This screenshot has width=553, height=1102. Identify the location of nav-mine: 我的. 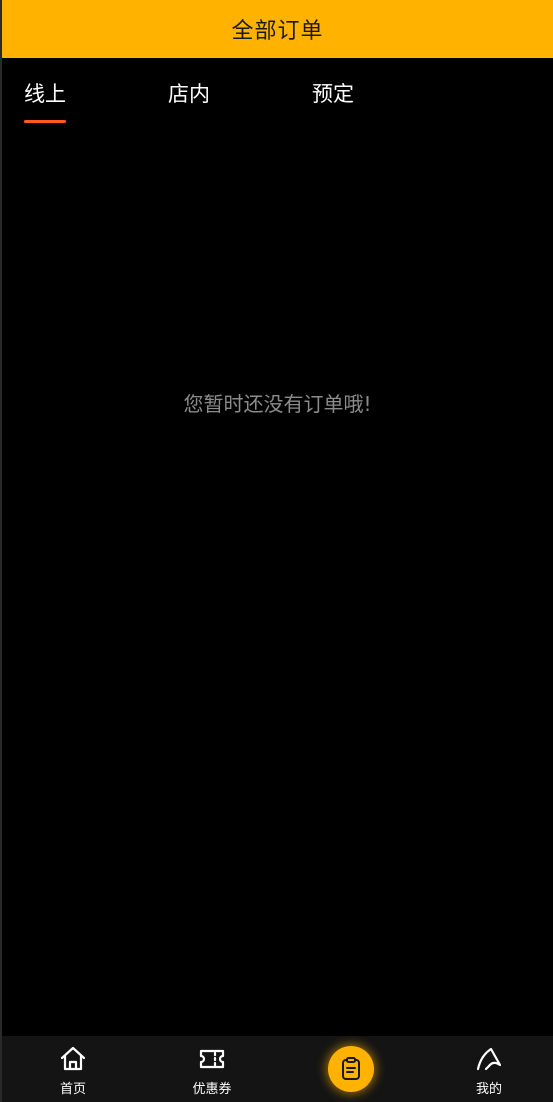
(489, 1069).